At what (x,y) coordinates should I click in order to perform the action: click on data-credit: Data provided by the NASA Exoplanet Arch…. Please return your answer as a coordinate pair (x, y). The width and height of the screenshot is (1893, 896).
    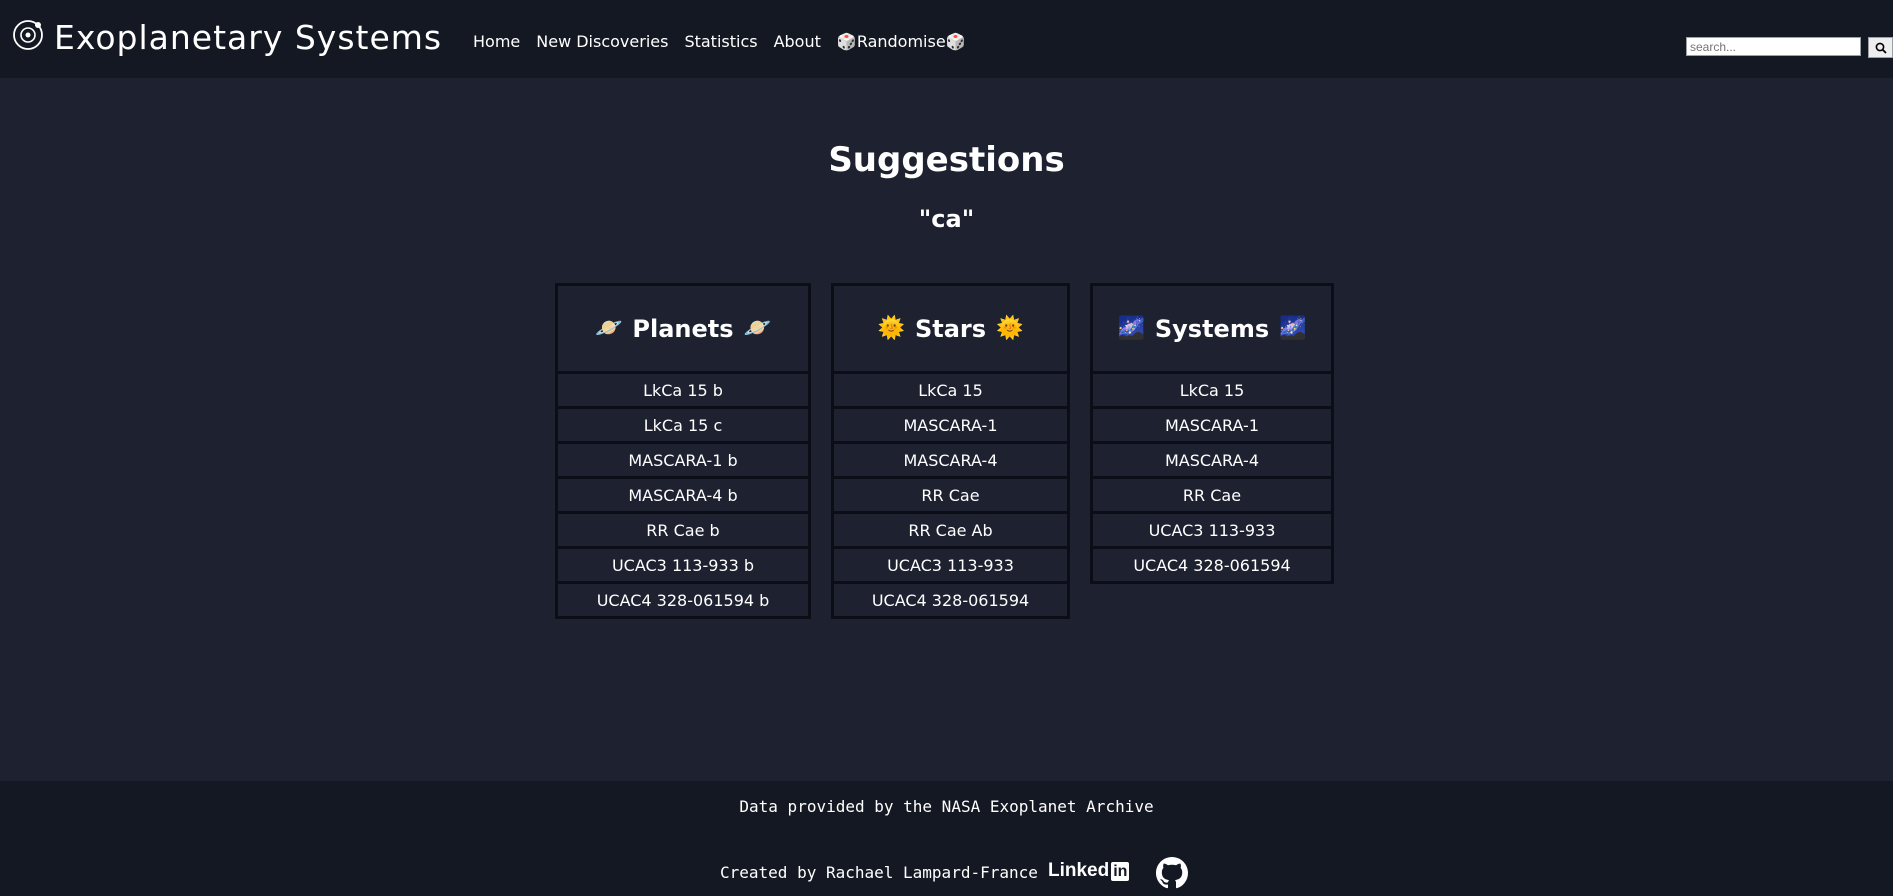
    Looking at the image, I should click on (946, 806).